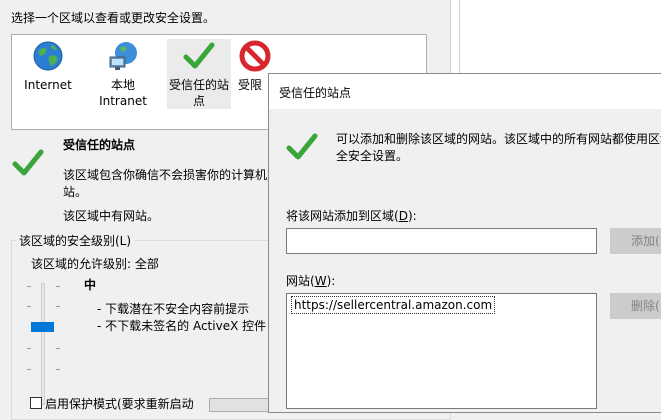 The width and height of the screenshot is (661, 420). I want to click on add-site-label: 将该网站添加到区域(D):, so click(351, 215).